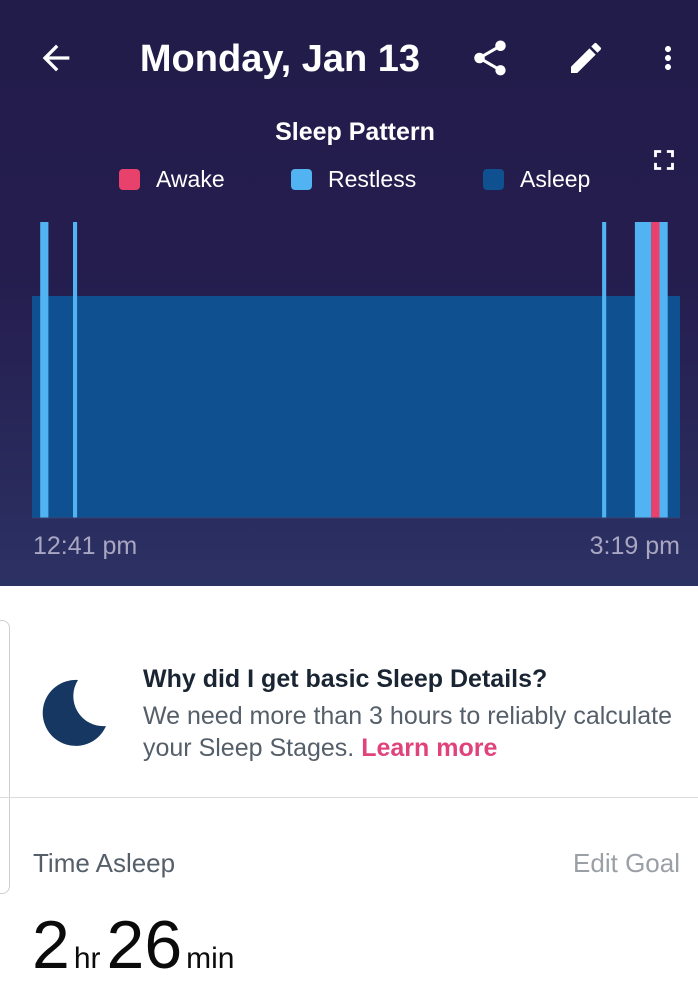 The image size is (698, 999). What do you see at coordinates (104, 863) in the screenshot?
I see `time-asleep-label: Time Asleep` at bounding box center [104, 863].